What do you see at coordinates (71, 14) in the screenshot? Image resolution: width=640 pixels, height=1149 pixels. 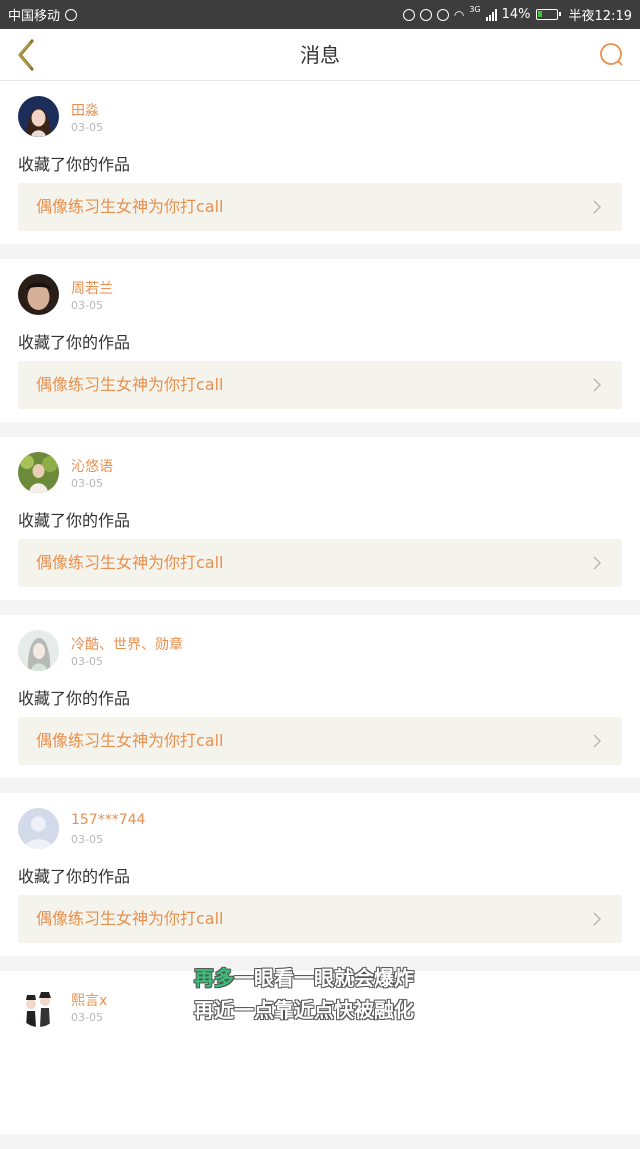 I see `hotspot-icon` at bounding box center [71, 14].